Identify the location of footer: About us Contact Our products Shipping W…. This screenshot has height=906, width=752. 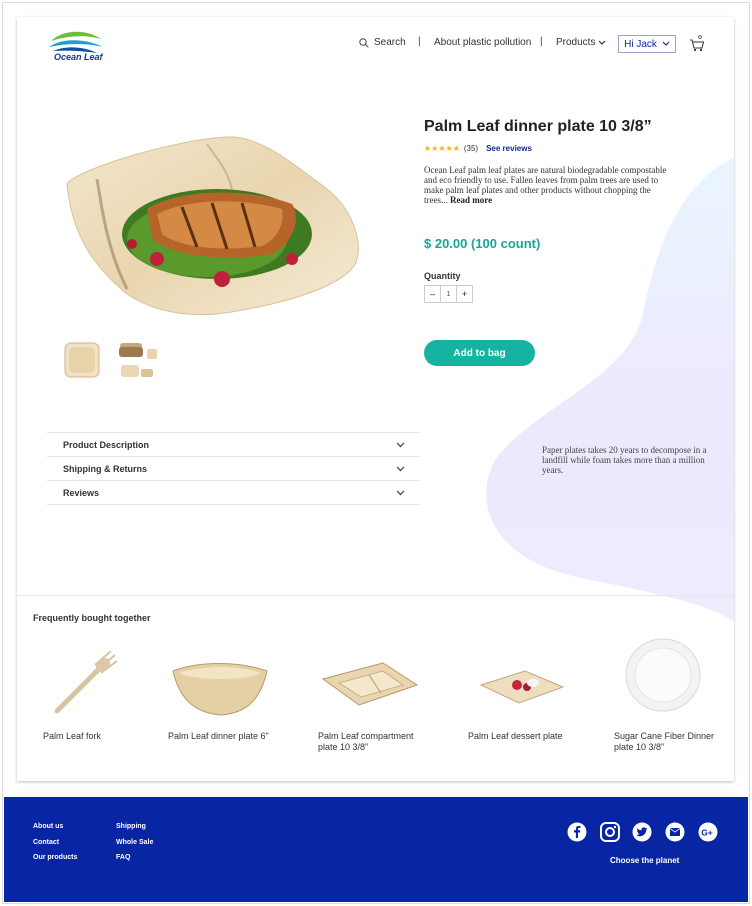
(376, 849).